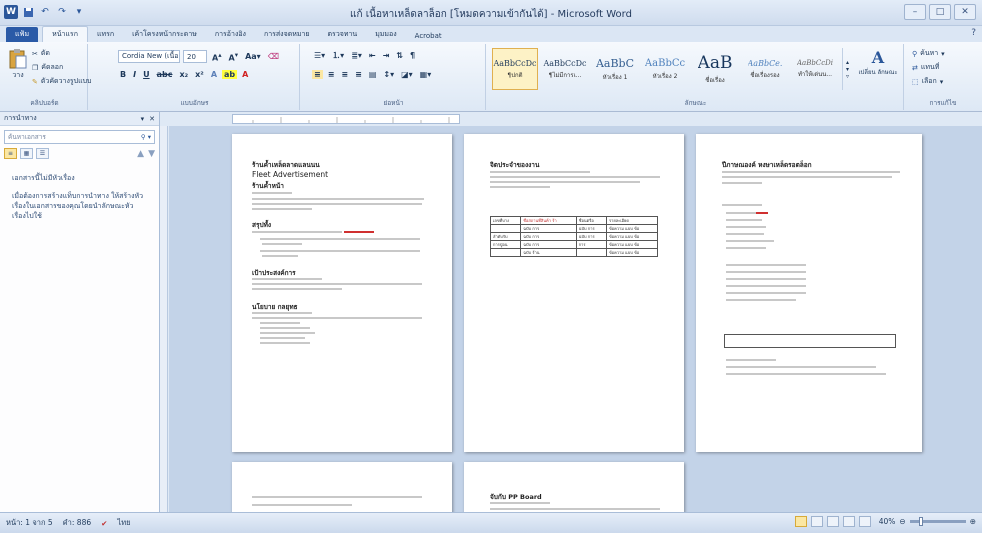  What do you see at coordinates (146, 137) in the screenshot?
I see `search-icon: ⚲ ▾` at bounding box center [146, 137].